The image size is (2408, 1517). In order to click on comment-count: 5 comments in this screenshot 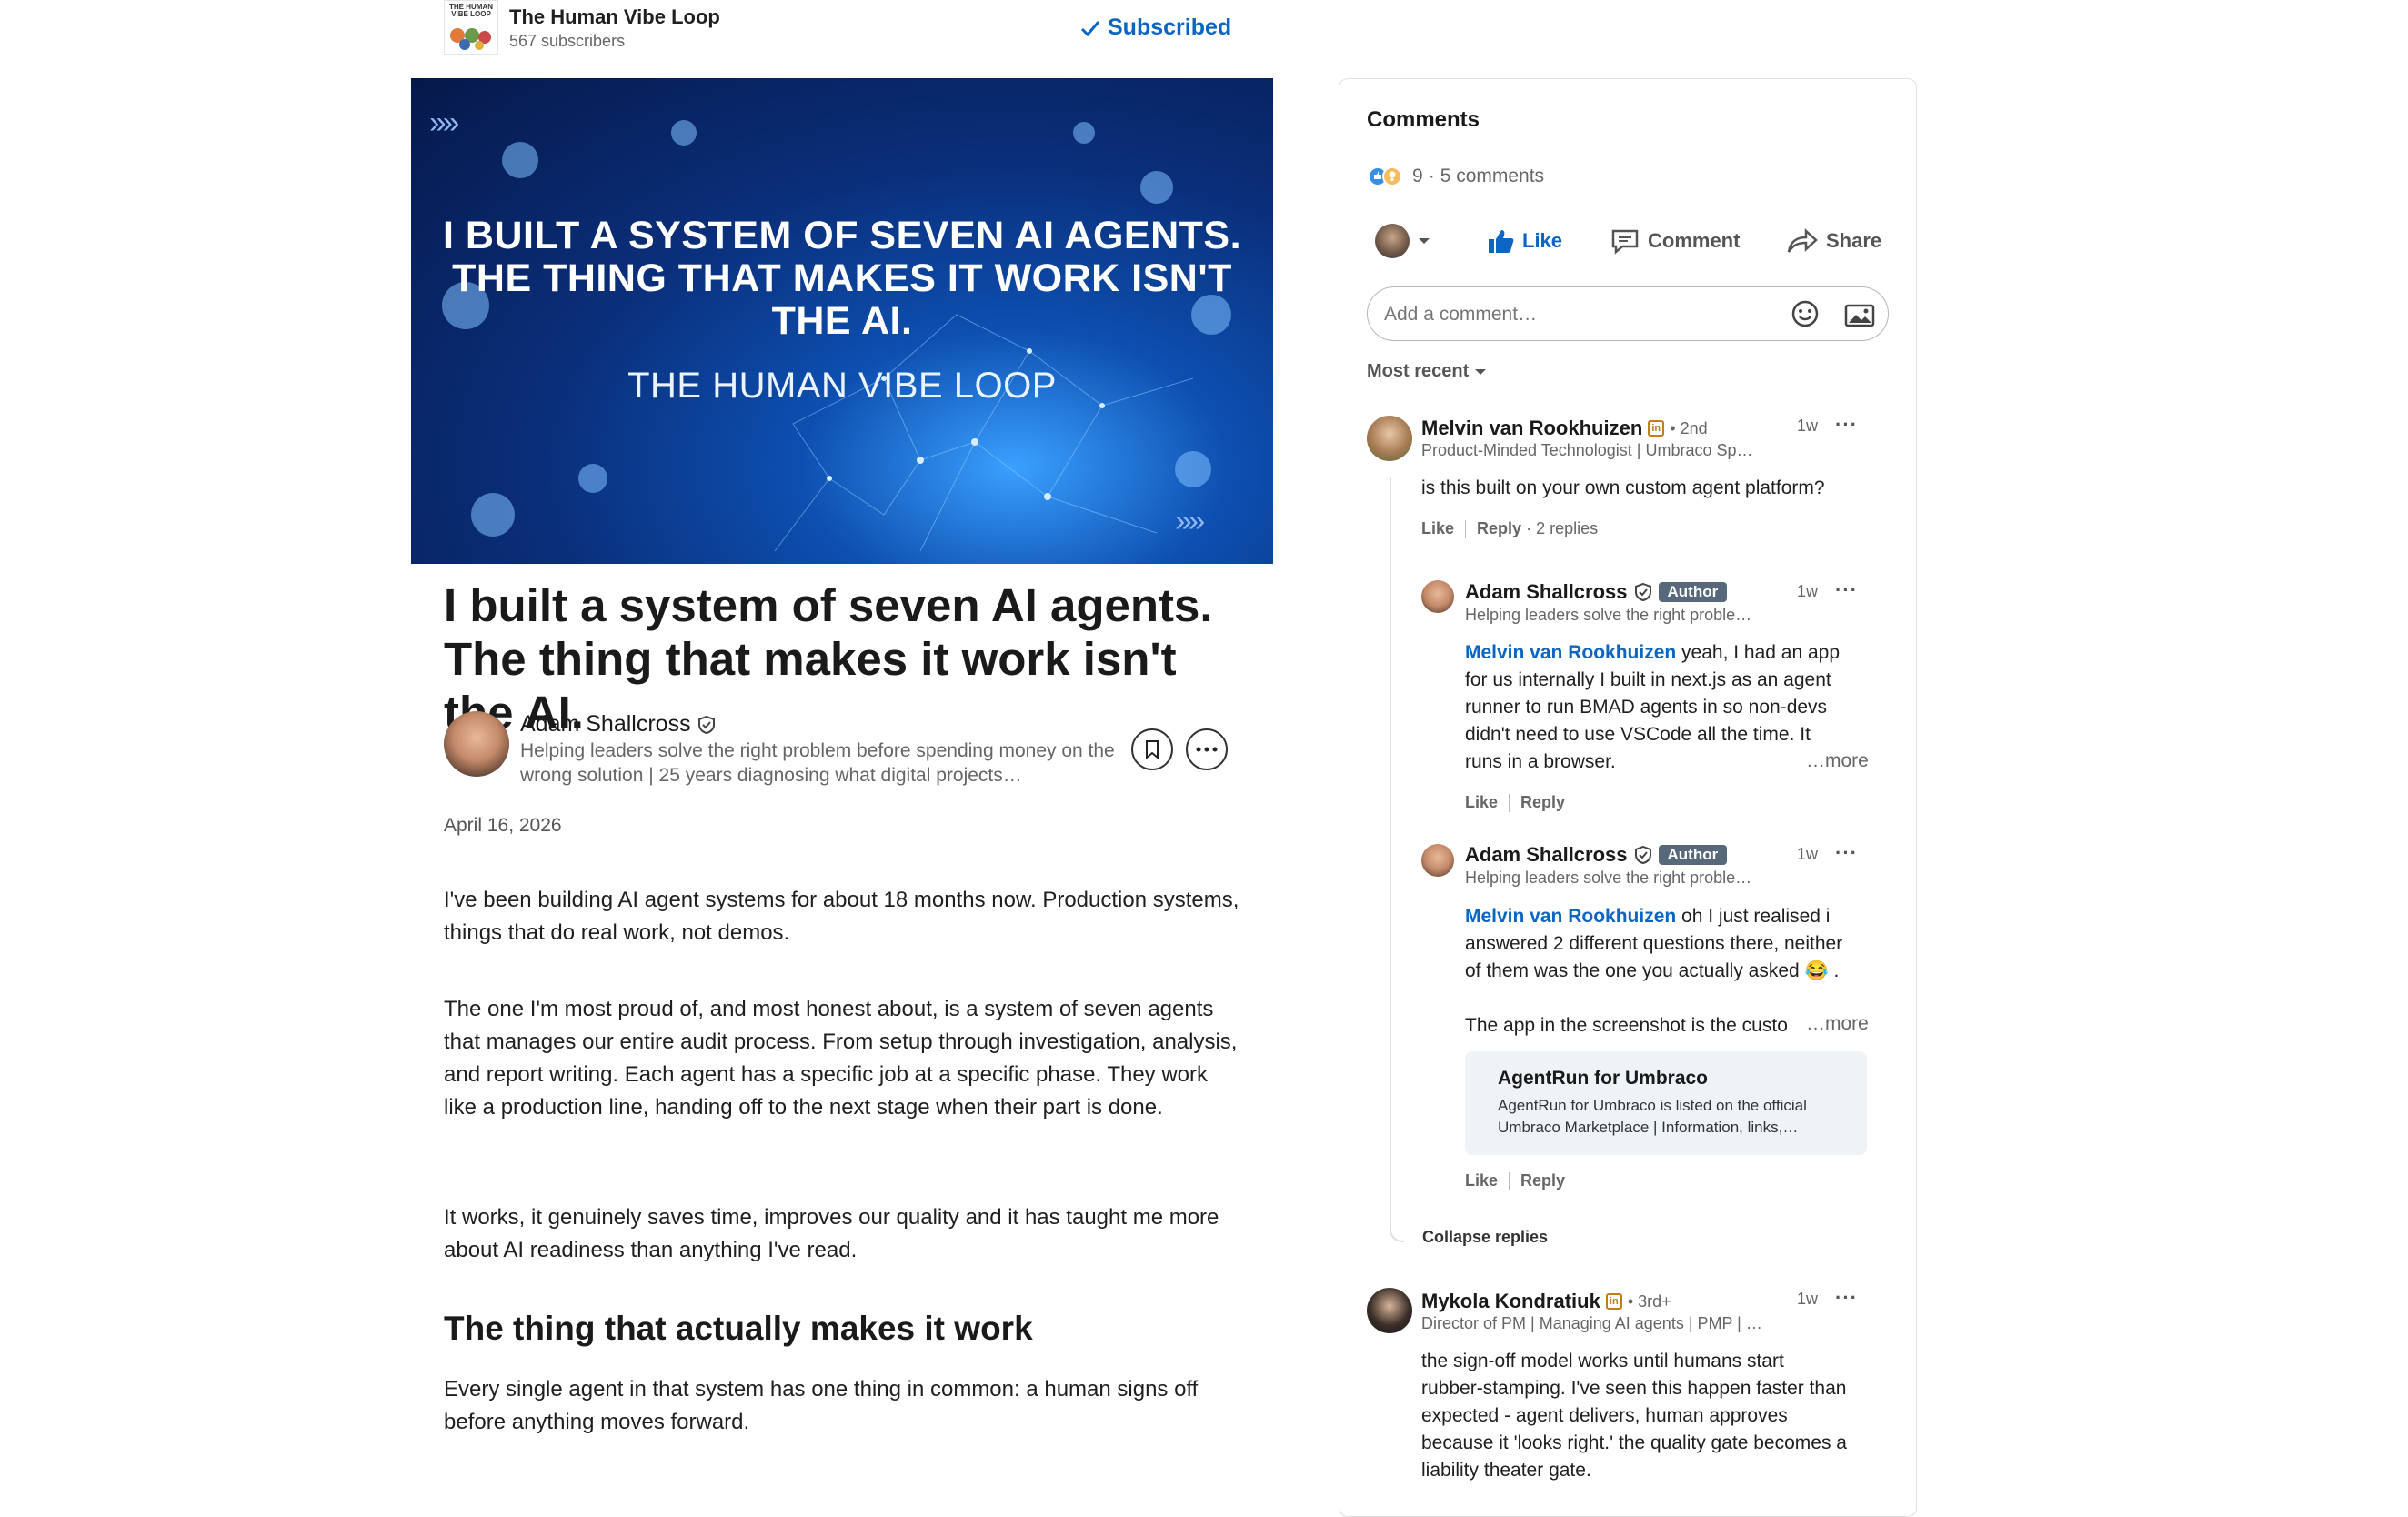, I will do `click(1492, 176)`.